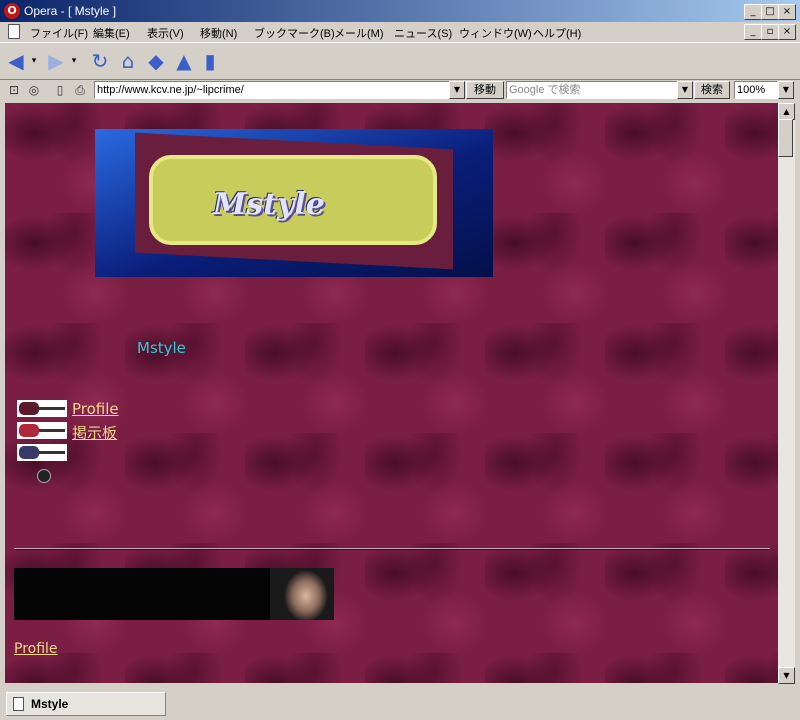 This screenshot has height=720, width=800. What do you see at coordinates (786, 111) in the screenshot?
I see `scroll-up-icon: ▲` at bounding box center [786, 111].